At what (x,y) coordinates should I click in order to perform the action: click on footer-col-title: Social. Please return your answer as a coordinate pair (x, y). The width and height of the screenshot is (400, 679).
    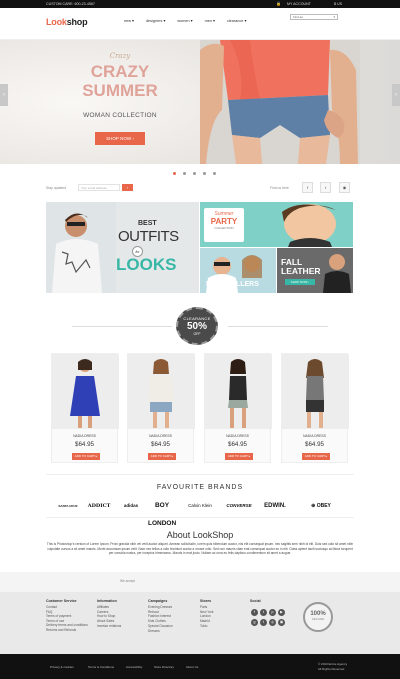
    Looking at the image, I should click on (255, 601).